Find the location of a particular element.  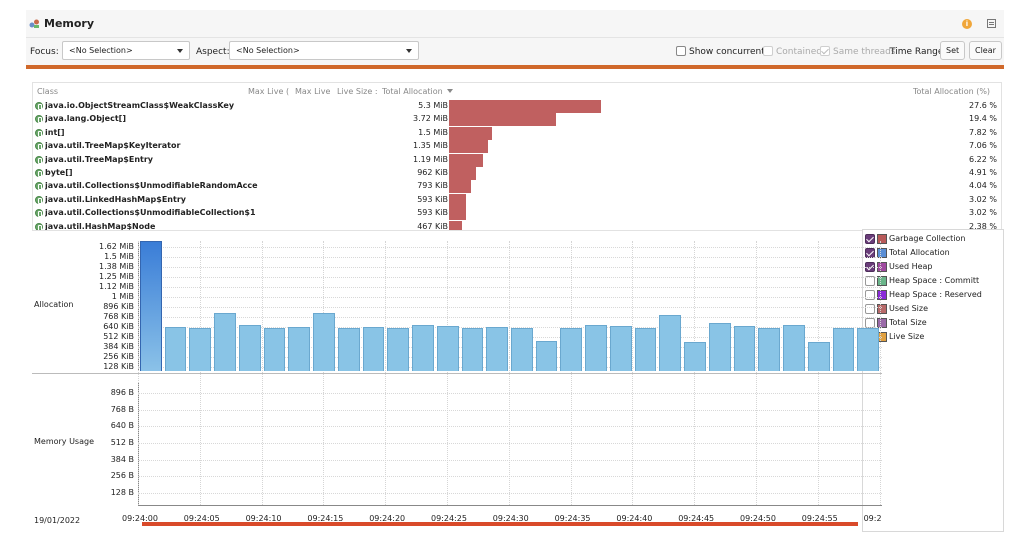

legend-item: Heap Space : Reserved is located at coordinates (934, 295).